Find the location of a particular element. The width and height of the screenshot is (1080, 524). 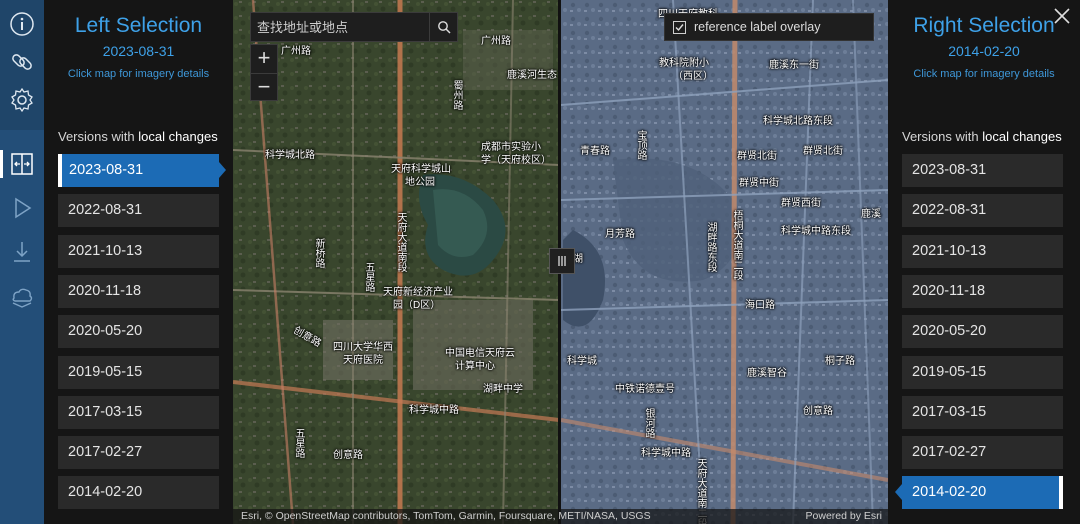

reference-overlay-toggle: reference label overlay is located at coordinates (769, 27).